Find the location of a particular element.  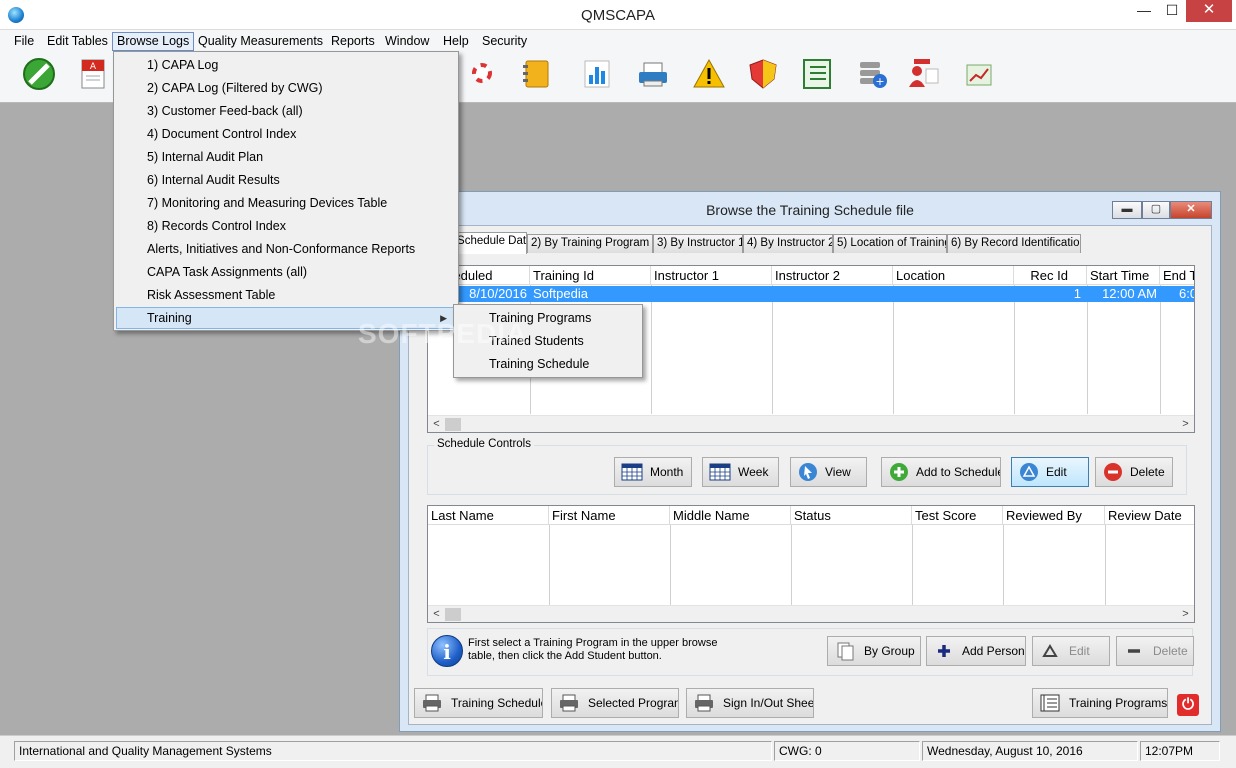

col-first-name: First Name is located at coordinates (609, 515).